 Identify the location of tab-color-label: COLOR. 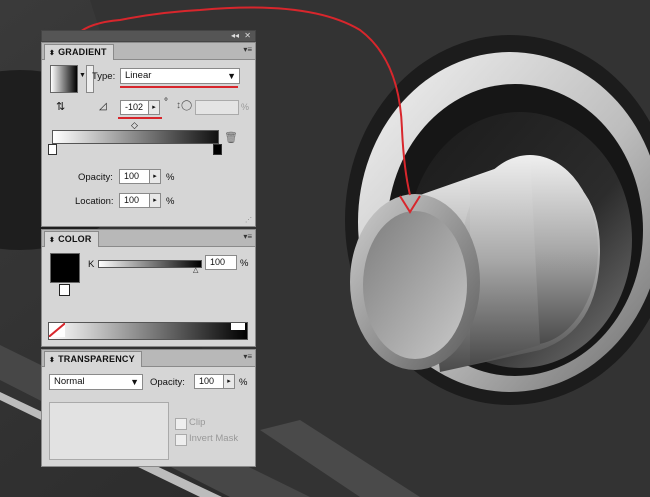
(75, 239).